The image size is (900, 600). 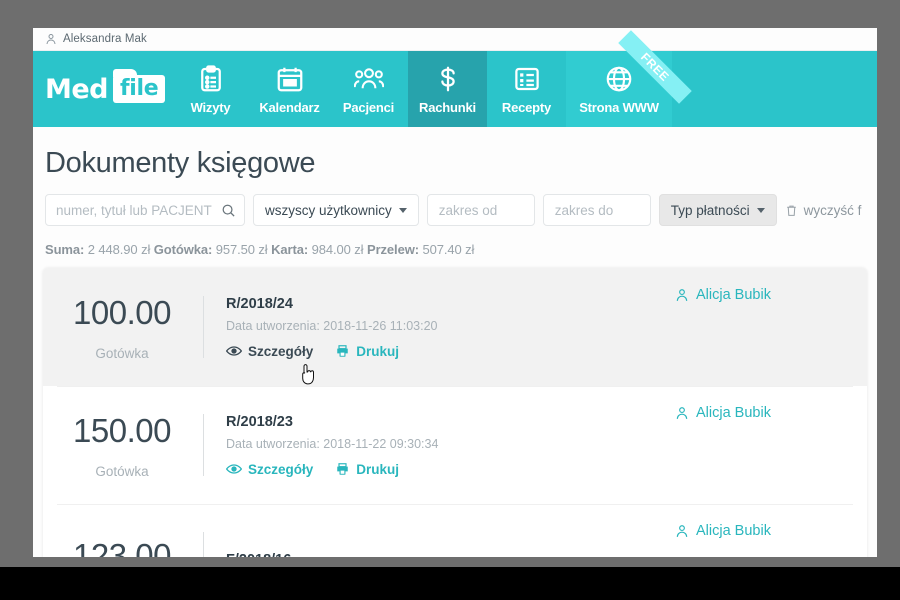 What do you see at coordinates (77, 89) in the screenshot?
I see `logo-text-med: Med` at bounding box center [77, 89].